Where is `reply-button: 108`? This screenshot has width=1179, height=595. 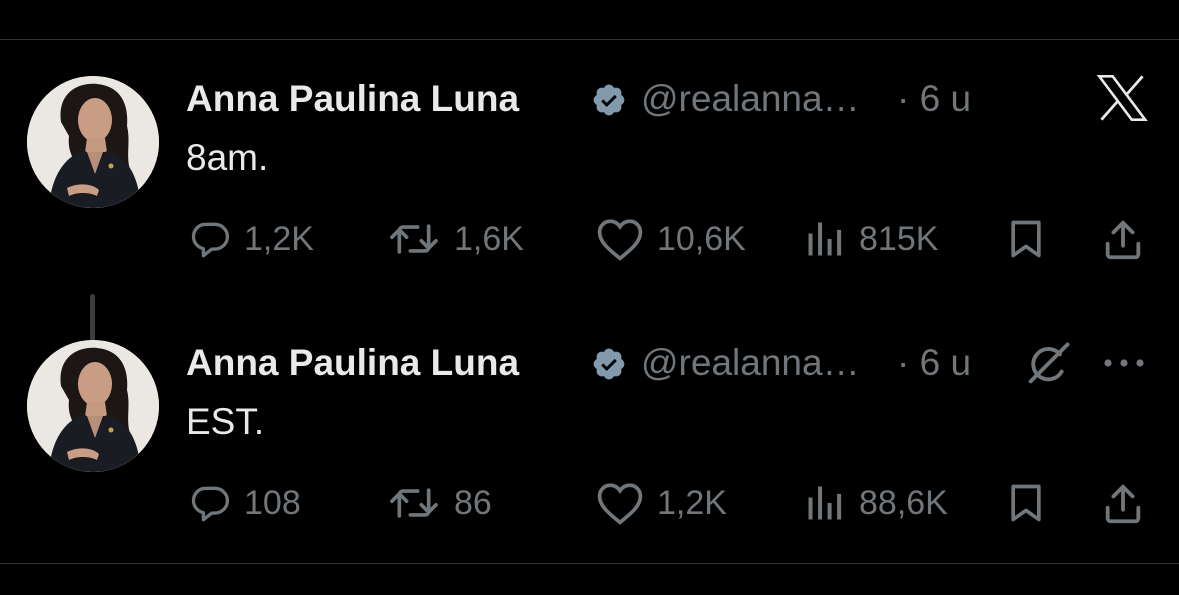
reply-button: 108 is located at coordinates (244, 503).